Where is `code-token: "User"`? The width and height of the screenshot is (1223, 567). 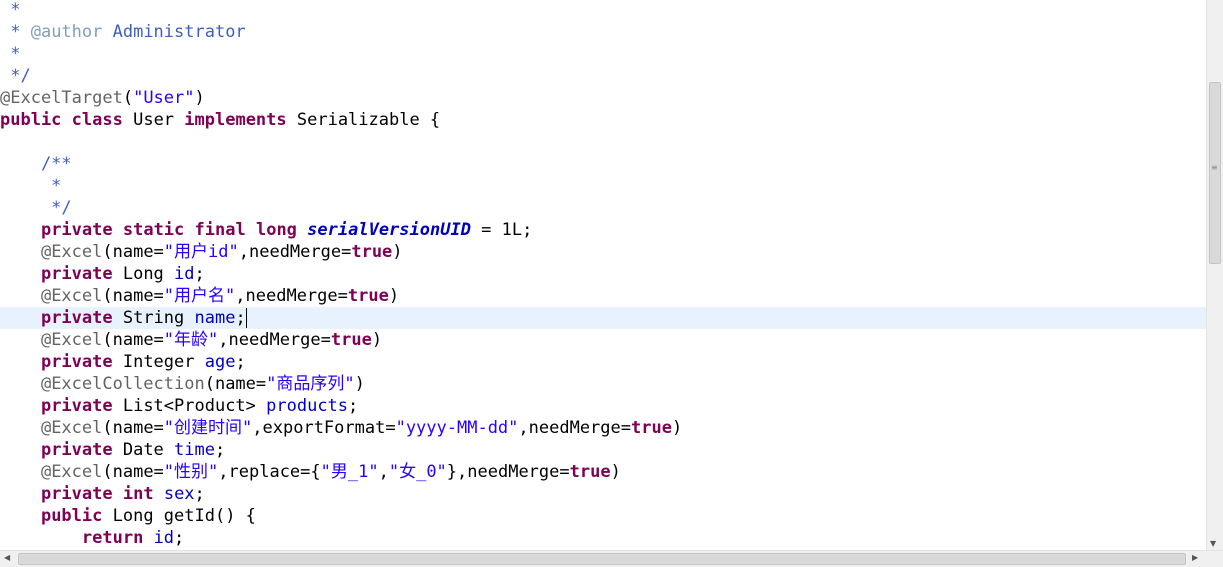 code-token: "User" is located at coordinates (164, 98).